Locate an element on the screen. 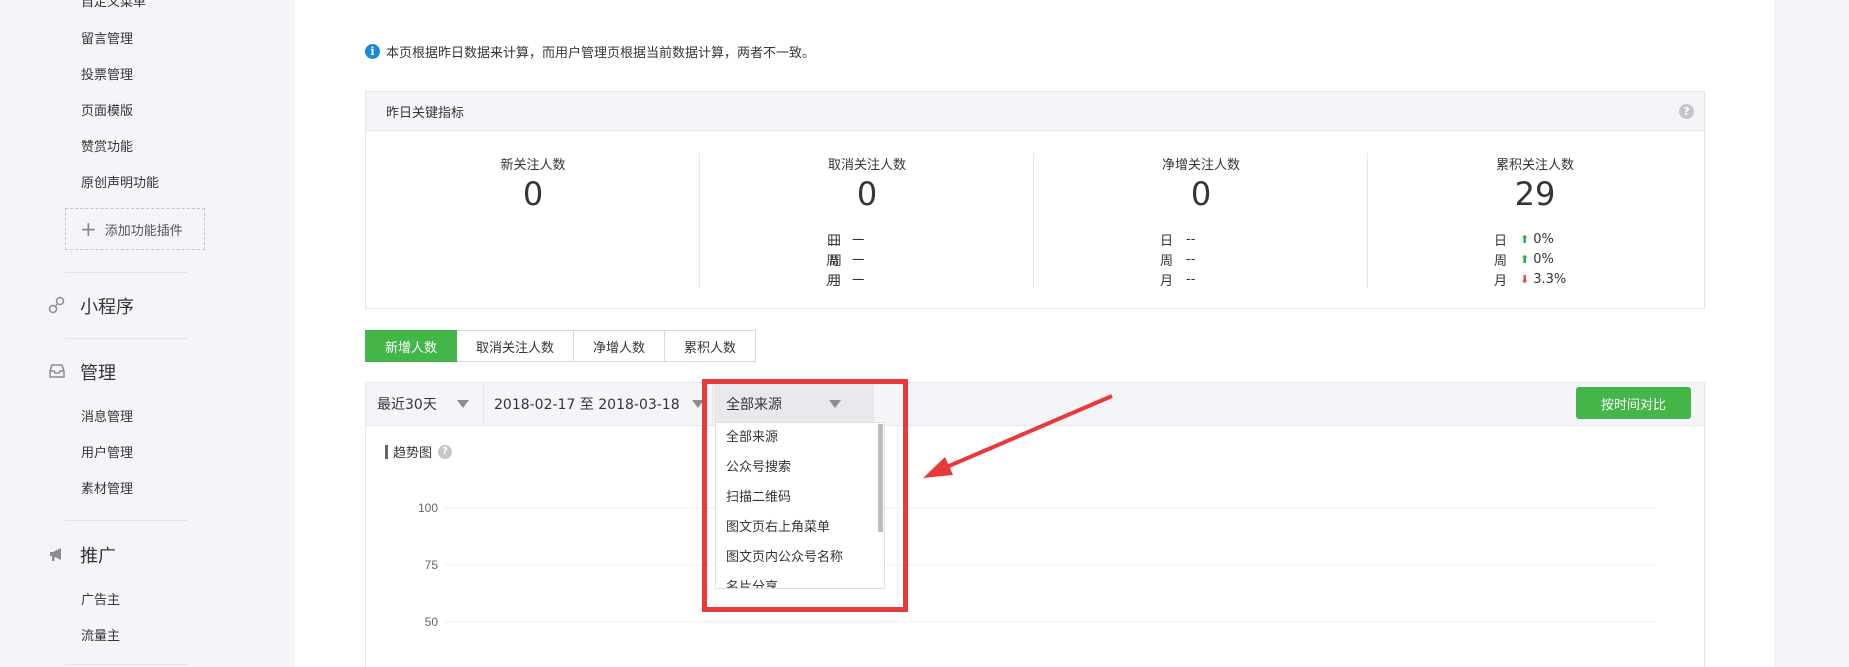 Image resolution: width=1849 pixels, height=667 pixels. add-plugin-button: + 添加功能插件 is located at coordinates (135, 229).